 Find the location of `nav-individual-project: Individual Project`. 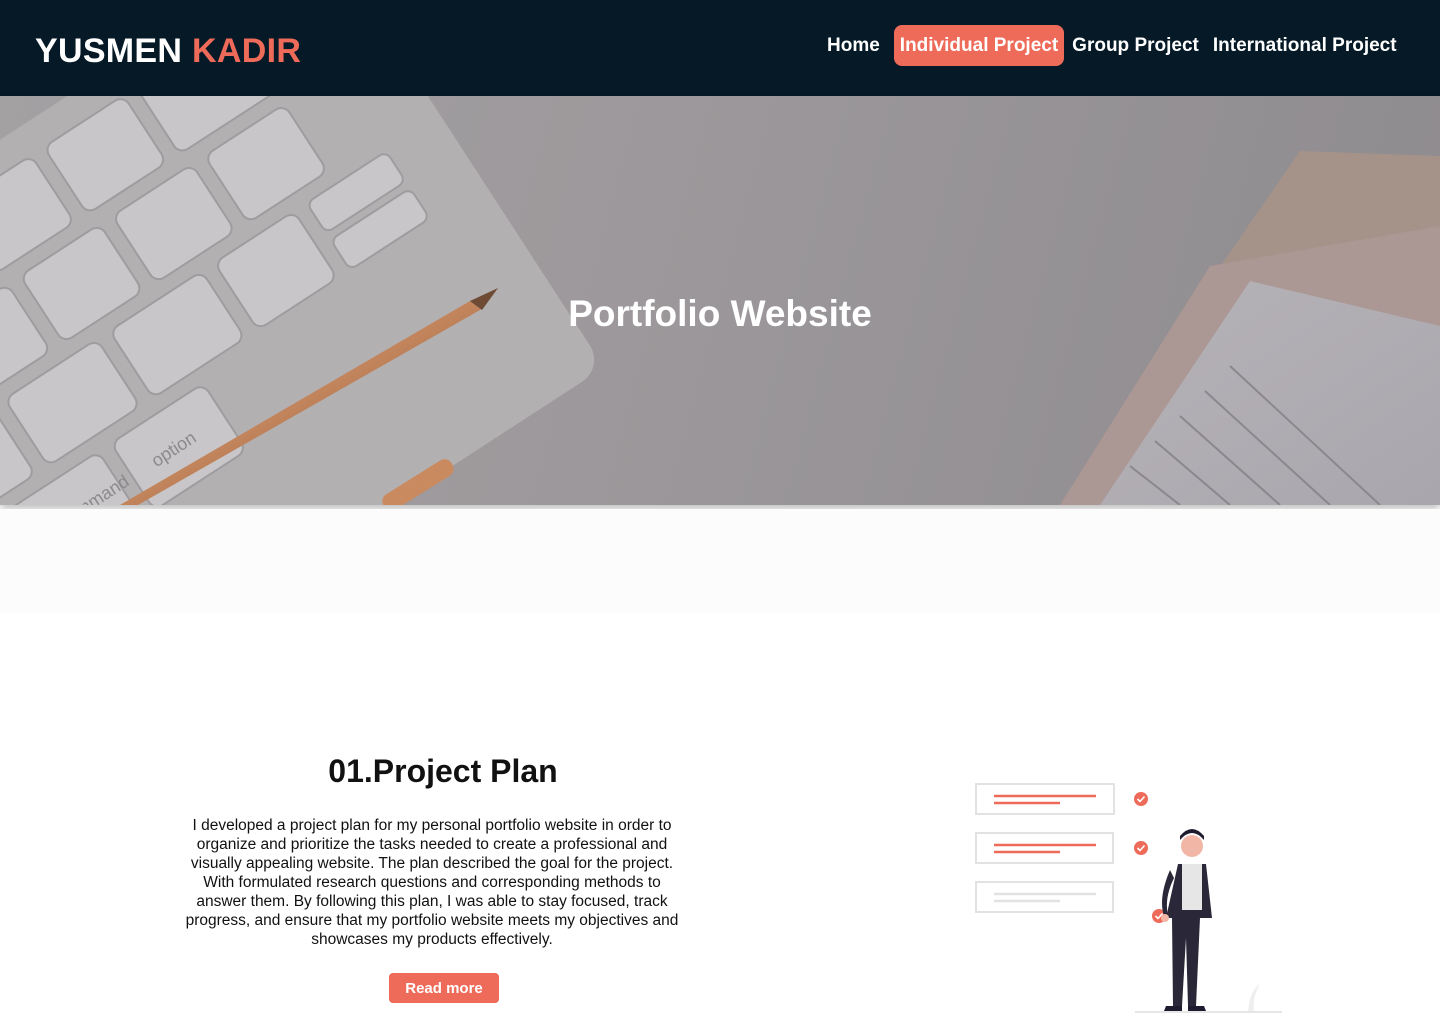

nav-individual-project: Individual Project is located at coordinates (979, 45).